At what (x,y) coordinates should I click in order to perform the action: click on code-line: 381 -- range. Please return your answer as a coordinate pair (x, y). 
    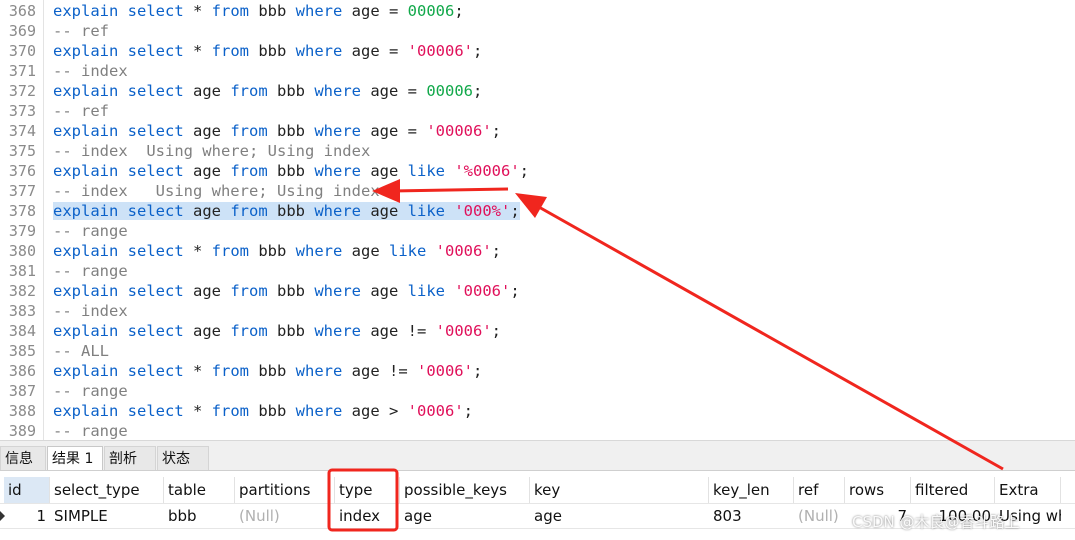
    Looking at the image, I should click on (537, 270).